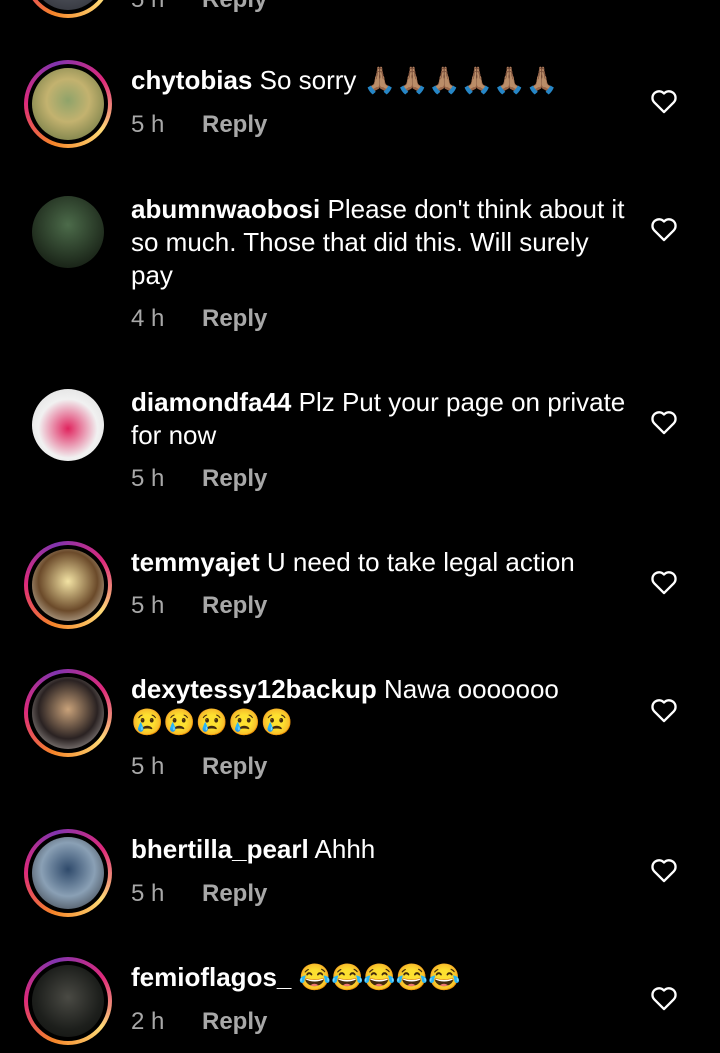 This screenshot has width=720, height=1053. What do you see at coordinates (195, 562) in the screenshot?
I see `username: temmyajet` at bounding box center [195, 562].